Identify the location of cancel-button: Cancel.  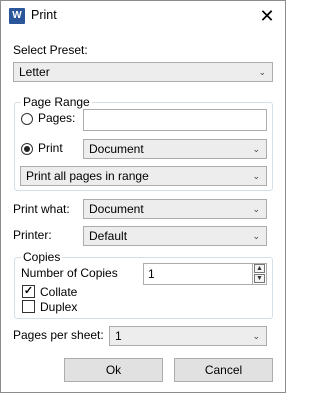
(223, 370).